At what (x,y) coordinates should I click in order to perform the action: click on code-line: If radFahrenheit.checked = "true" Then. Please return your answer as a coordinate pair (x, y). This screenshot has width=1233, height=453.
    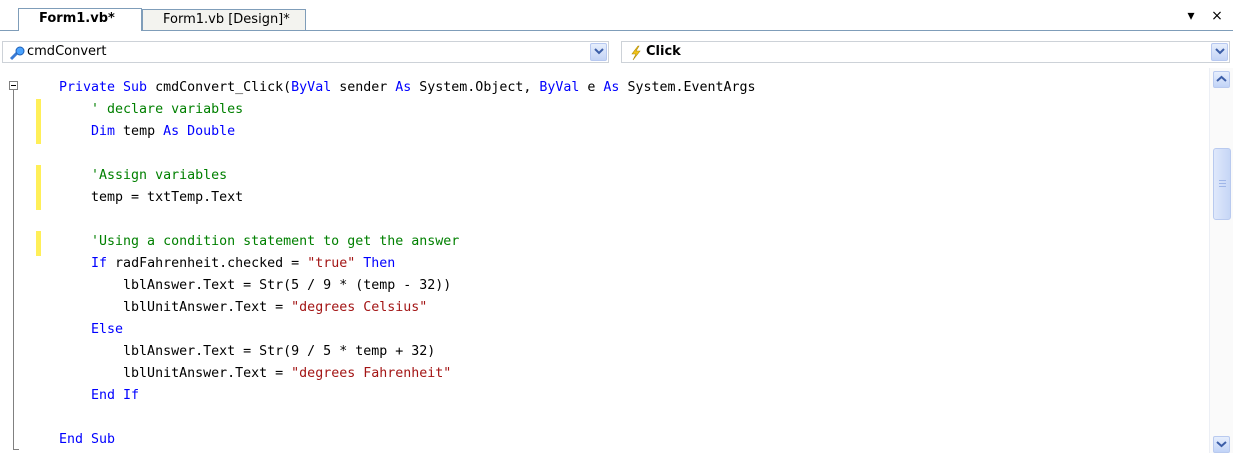
    Looking at the image, I should click on (227, 264).